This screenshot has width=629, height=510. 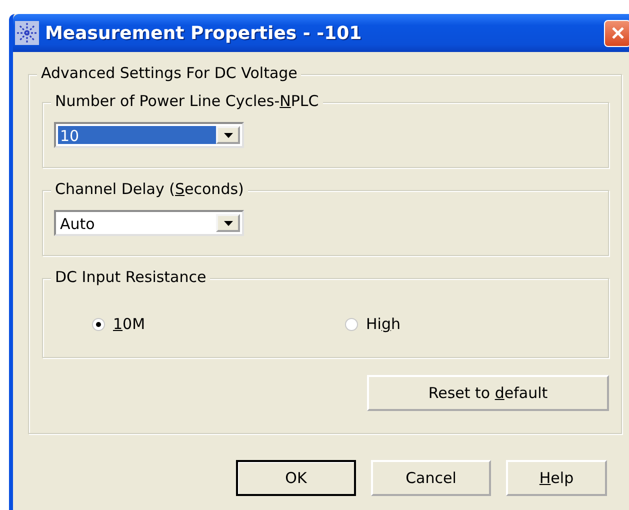 What do you see at coordinates (187, 101) in the screenshot?
I see `group-title: Number of Power Line Cycles-NPLC` at bounding box center [187, 101].